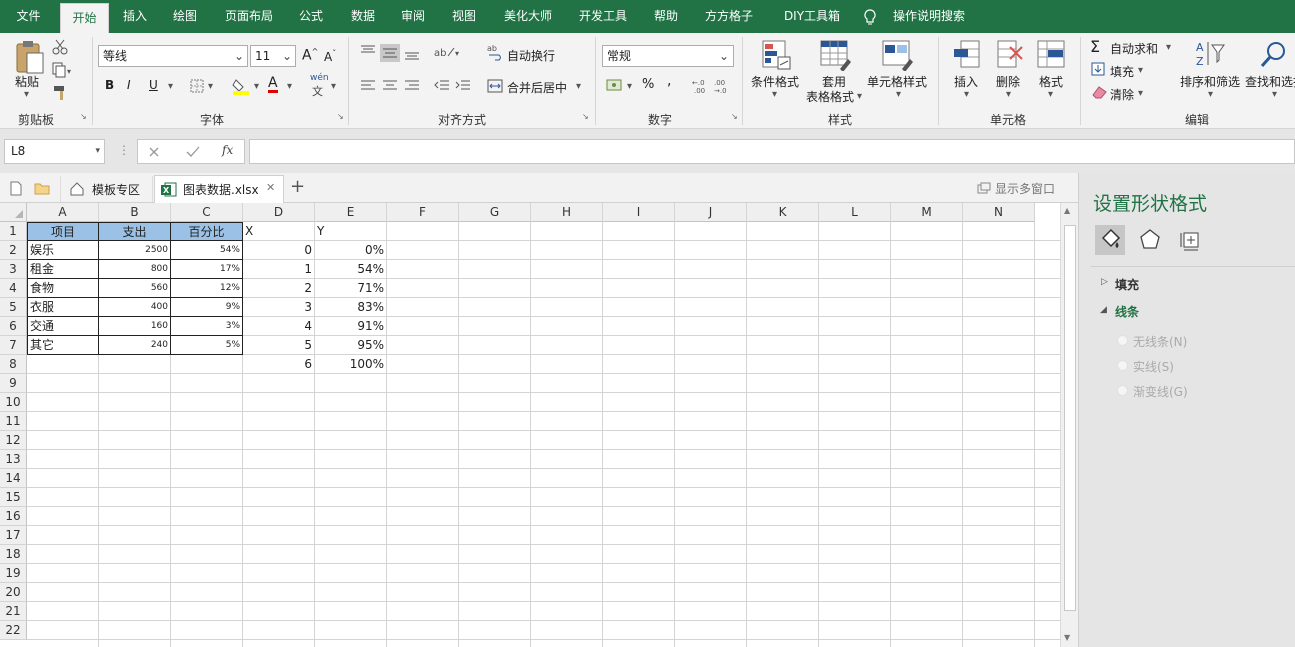  Describe the element at coordinates (350, 364) in the screenshot. I see `cell-e8: 100%` at that location.